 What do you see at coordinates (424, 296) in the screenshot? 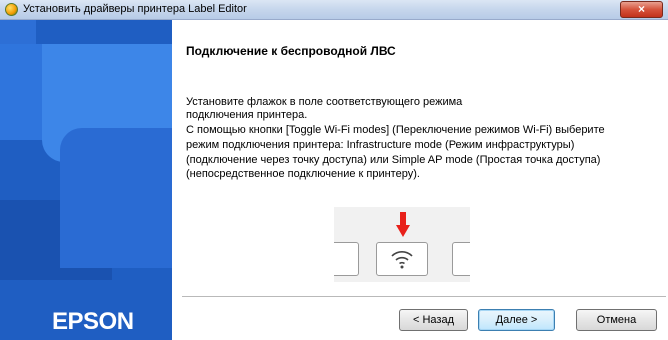
I see `footer-divider` at bounding box center [424, 296].